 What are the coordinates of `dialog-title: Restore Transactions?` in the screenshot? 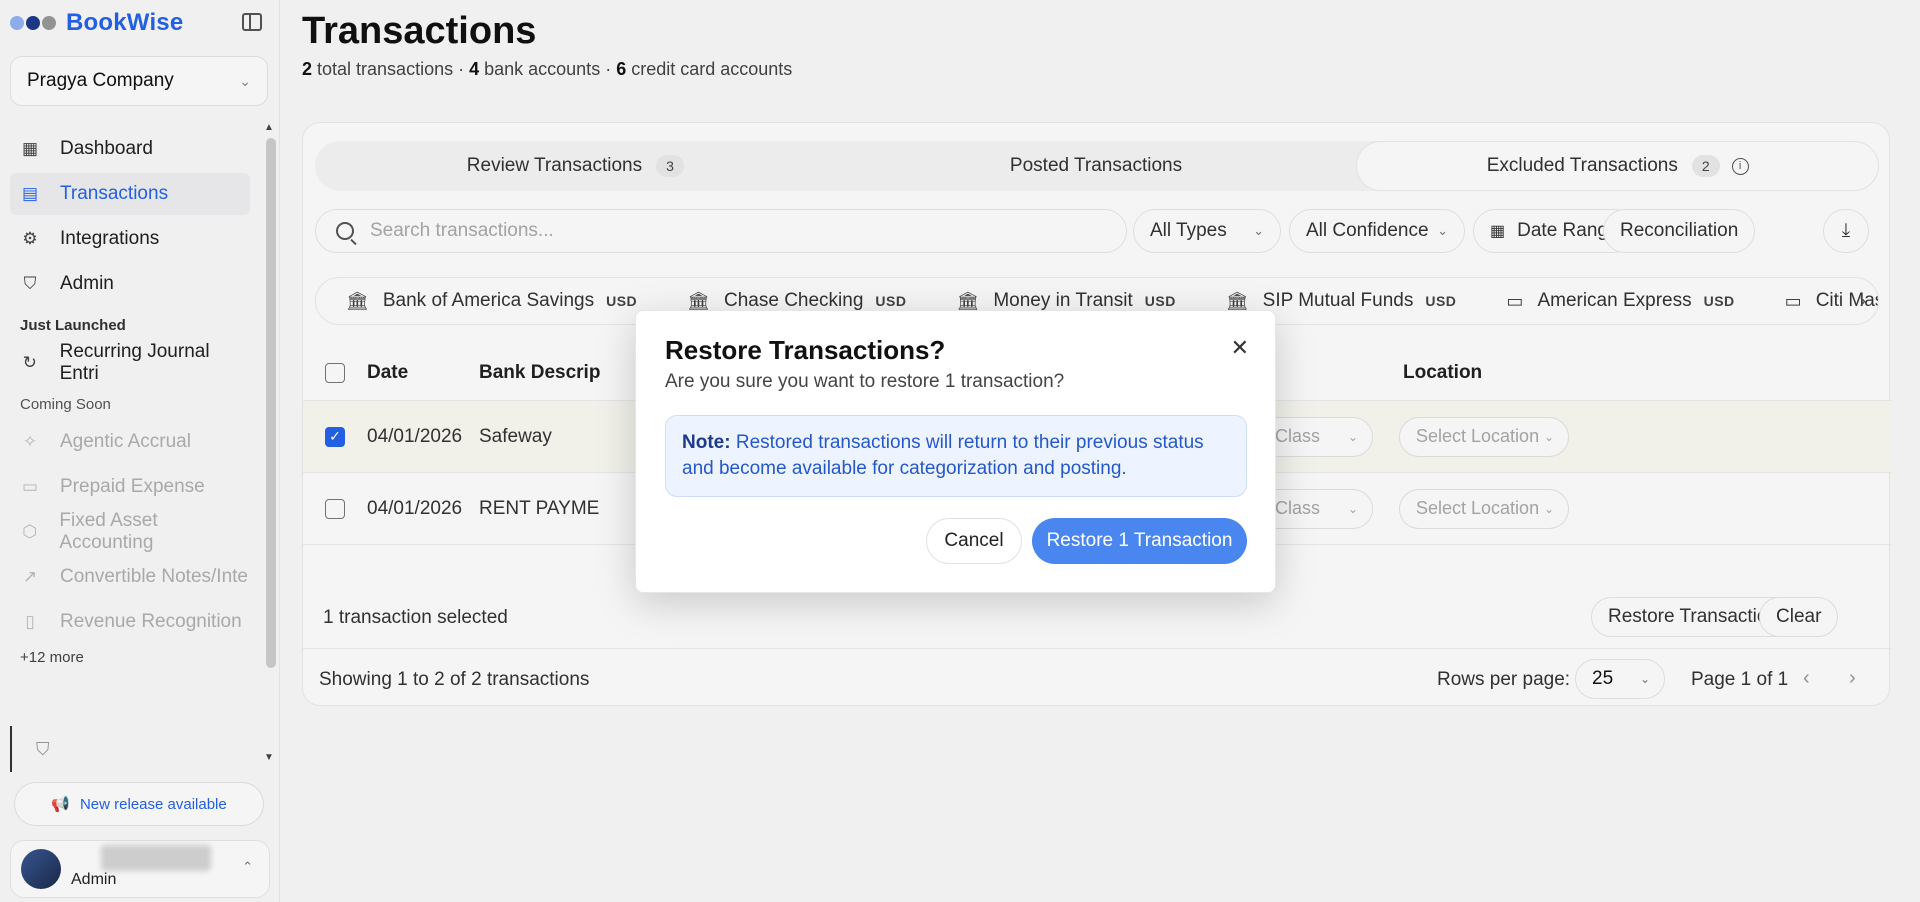 It's located at (805, 350).